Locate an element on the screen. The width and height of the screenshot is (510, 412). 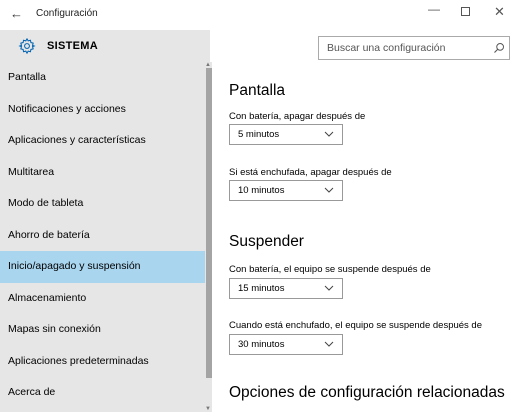
sidebar-item-mapas: Mapas sin conexión is located at coordinates (103, 330).